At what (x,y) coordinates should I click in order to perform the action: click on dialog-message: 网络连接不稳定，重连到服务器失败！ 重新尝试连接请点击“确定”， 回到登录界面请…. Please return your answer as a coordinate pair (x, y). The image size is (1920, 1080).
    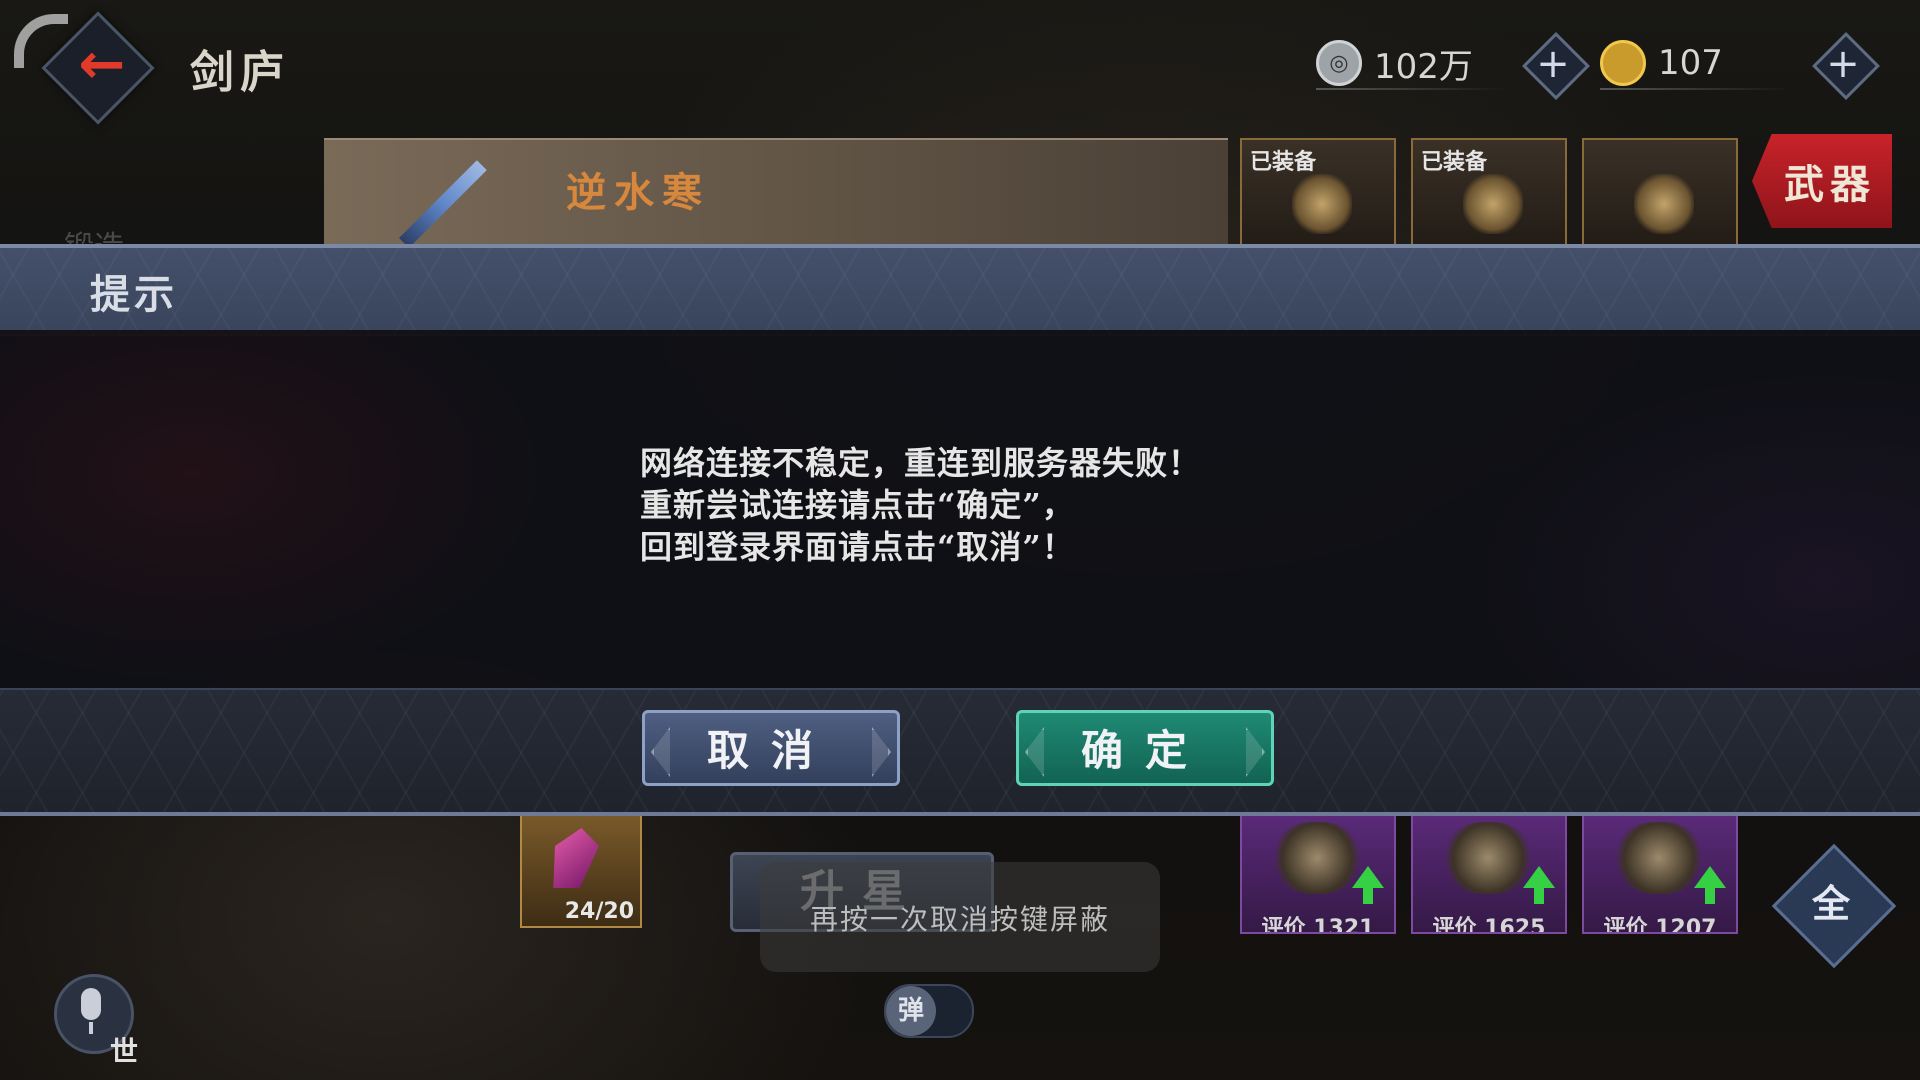
    Looking at the image, I should click on (920, 505).